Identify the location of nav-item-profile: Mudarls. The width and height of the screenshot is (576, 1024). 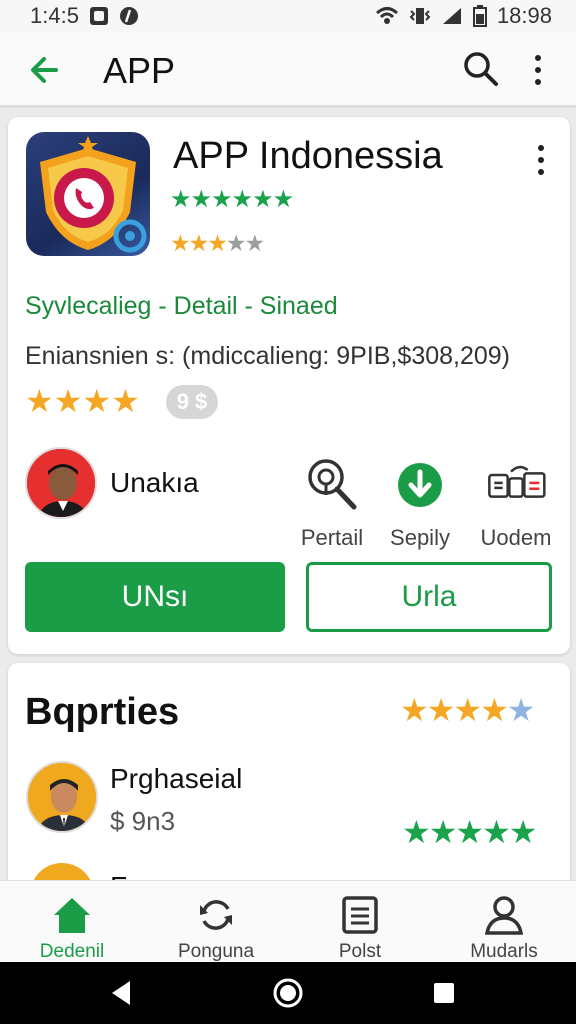
(504, 922).